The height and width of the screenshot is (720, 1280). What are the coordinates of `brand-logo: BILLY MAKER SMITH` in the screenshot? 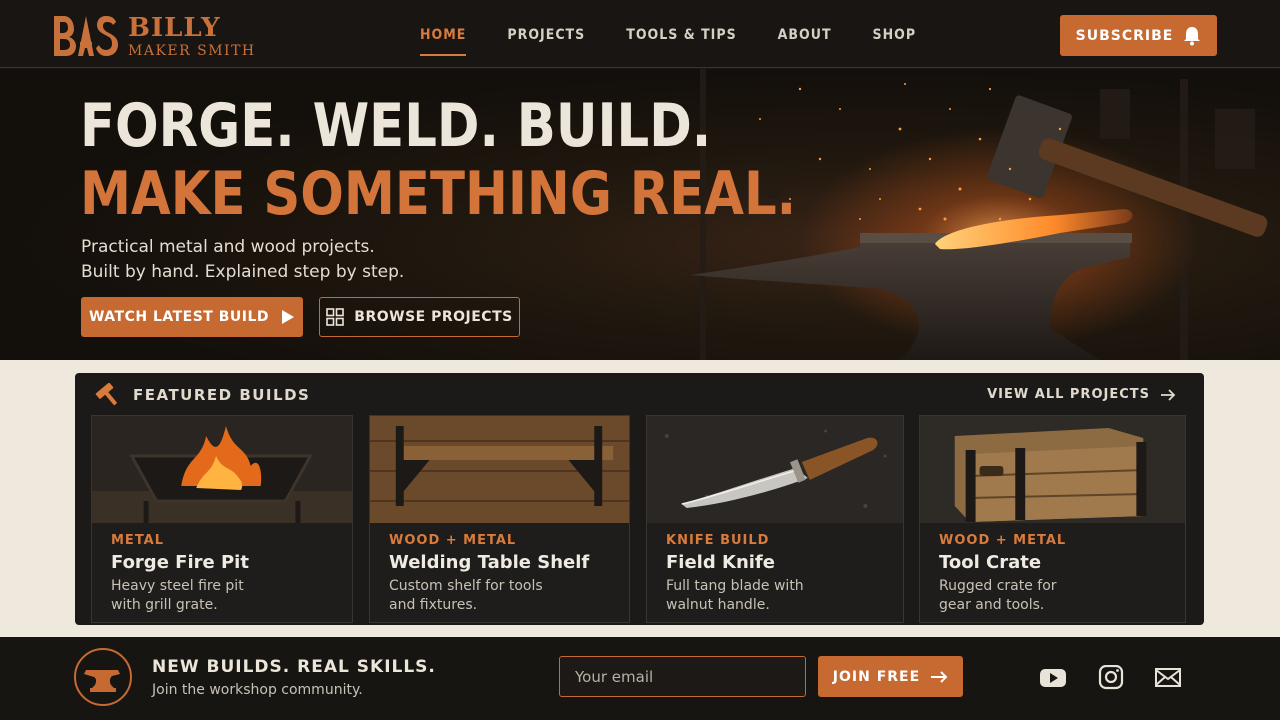 It's located at (154, 36).